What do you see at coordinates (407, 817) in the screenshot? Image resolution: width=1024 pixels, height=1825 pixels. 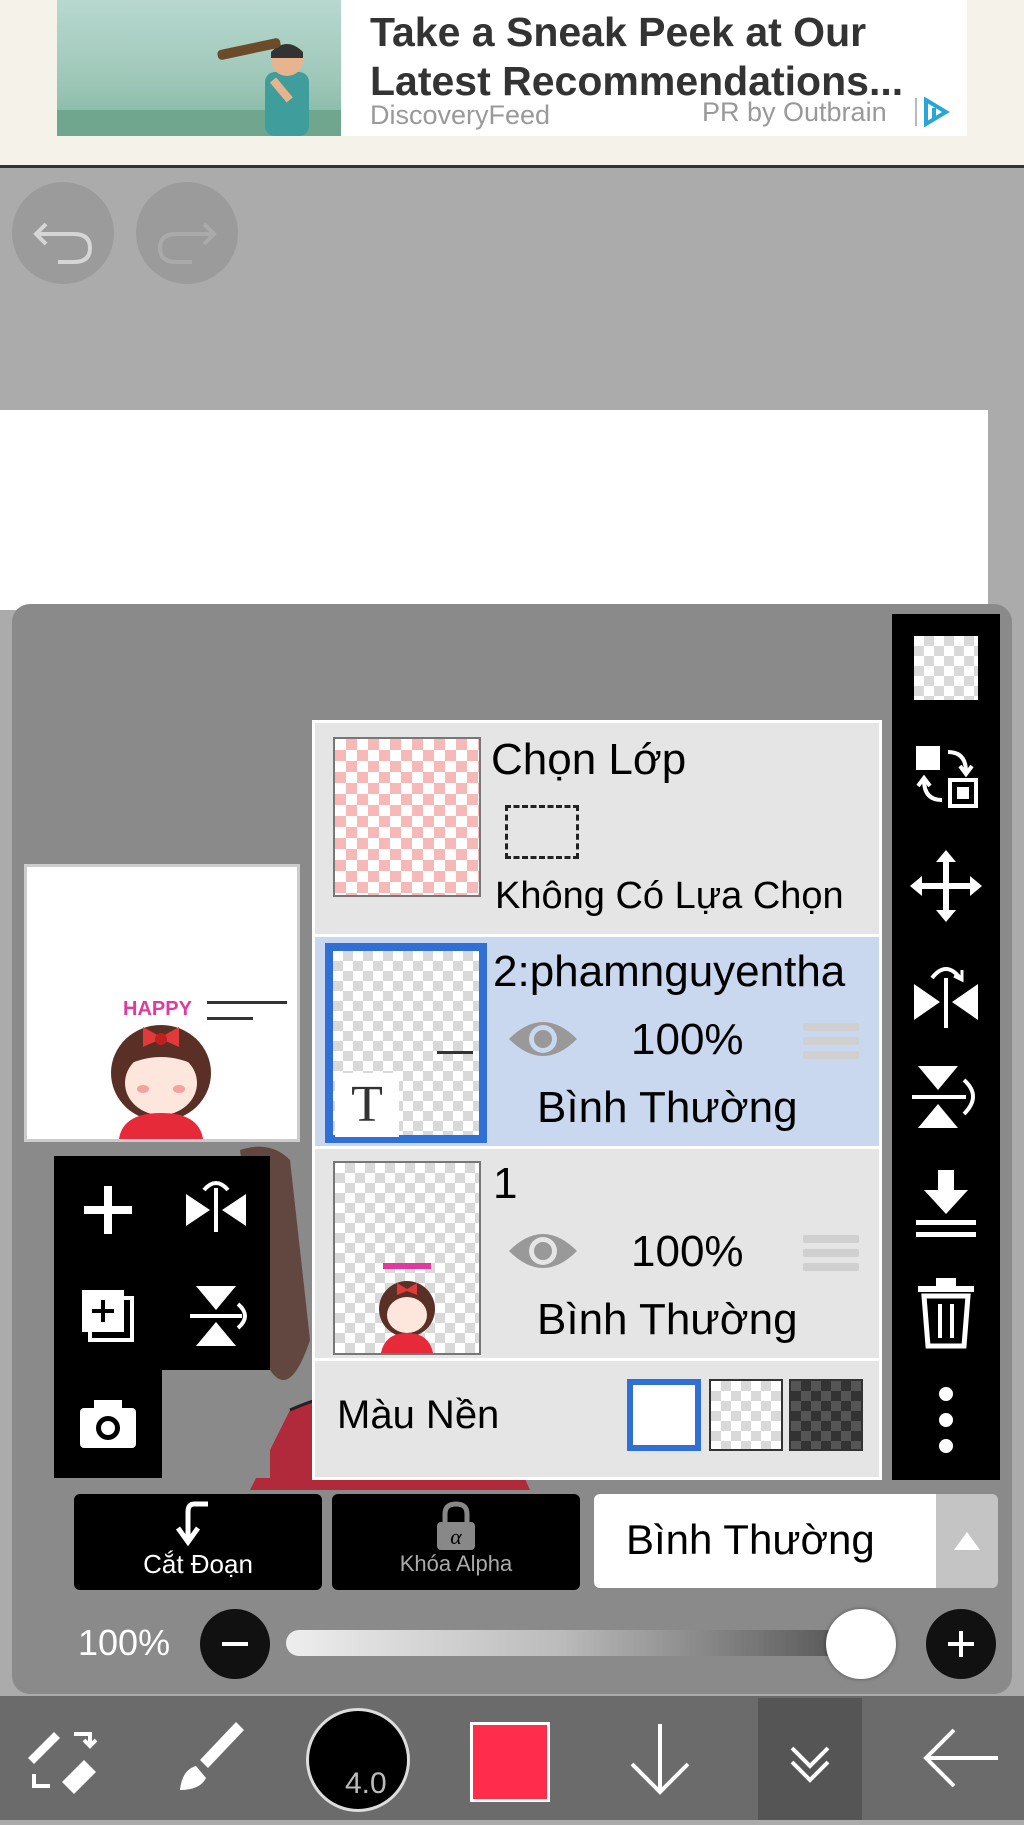 I see `selection-layer-thumbnail` at bounding box center [407, 817].